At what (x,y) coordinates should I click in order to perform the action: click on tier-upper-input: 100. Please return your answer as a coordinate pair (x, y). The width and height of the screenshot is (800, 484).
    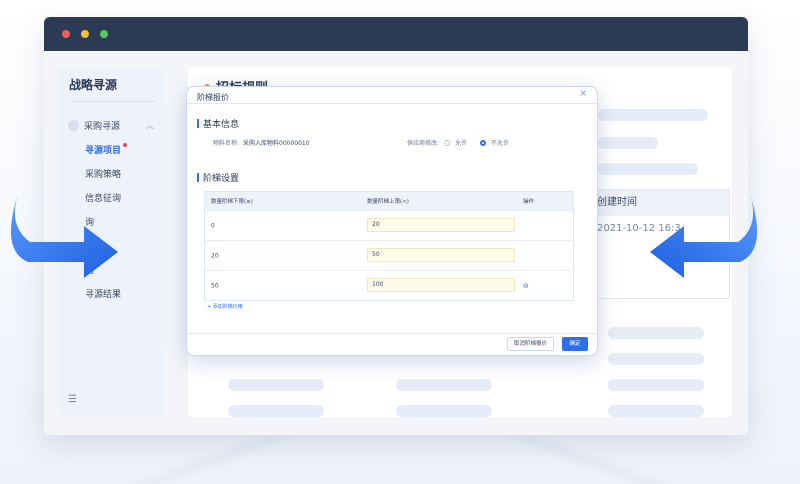
    Looking at the image, I should click on (441, 285).